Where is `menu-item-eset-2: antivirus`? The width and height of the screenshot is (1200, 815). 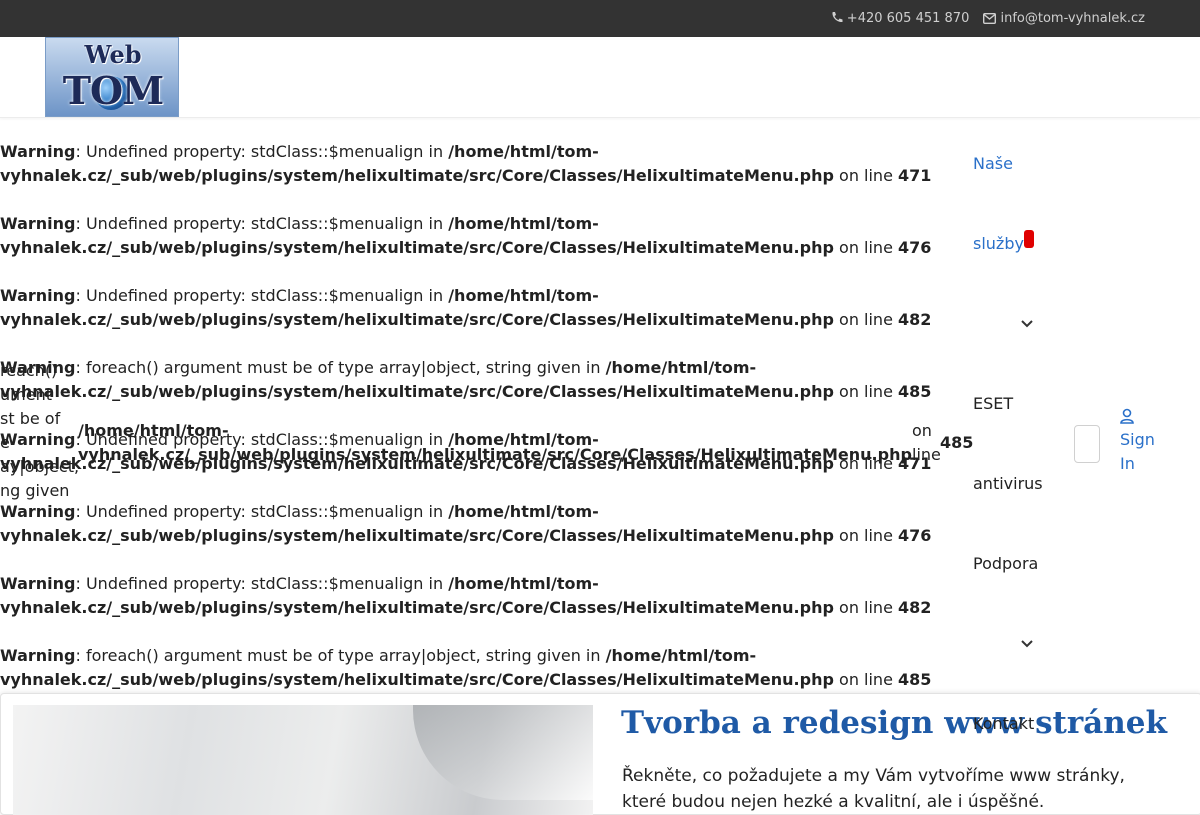
menu-item-eset-2: antivirus is located at coordinates (1008, 483).